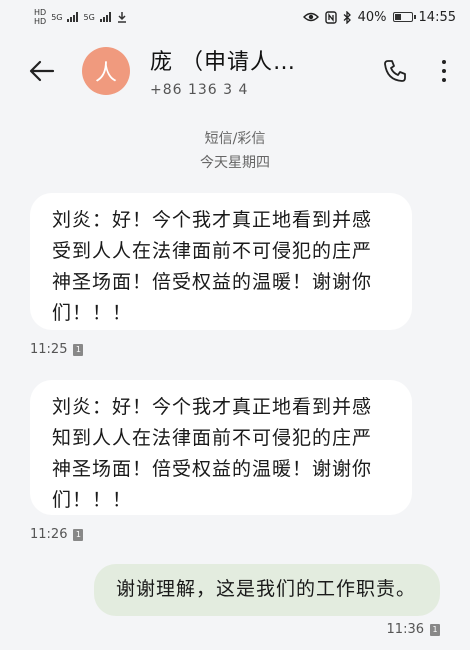 This screenshot has height=650, width=470. What do you see at coordinates (437, 17) in the screenshot?
I see `clock: 14:55` at bounding box center [437, 17].